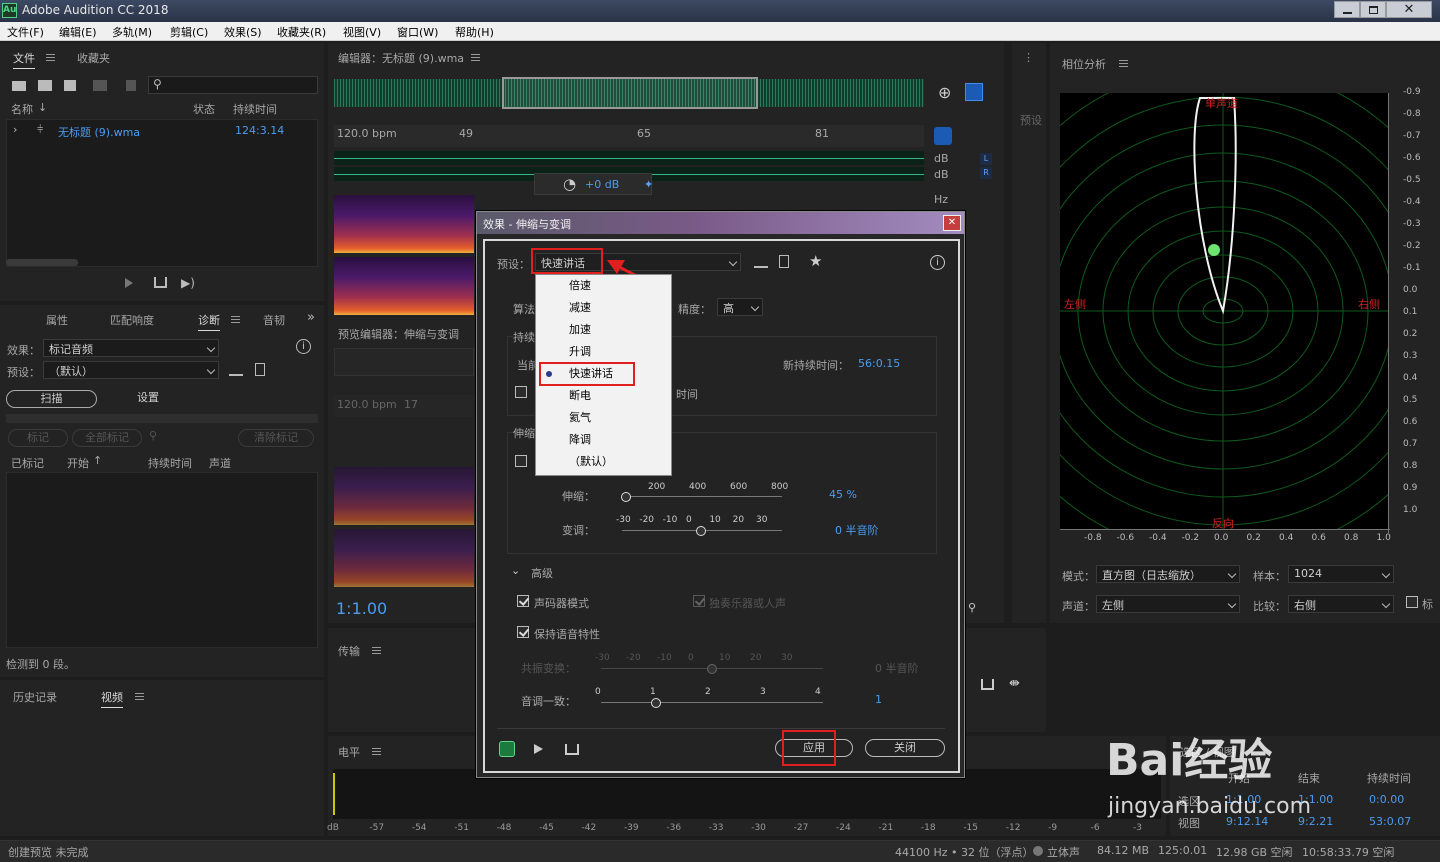 The height and width of the screenshot is (862, 1440). Describe the element at coordinates (702, 496) in the screenshot. I see `stretch-slider-track` at that location.